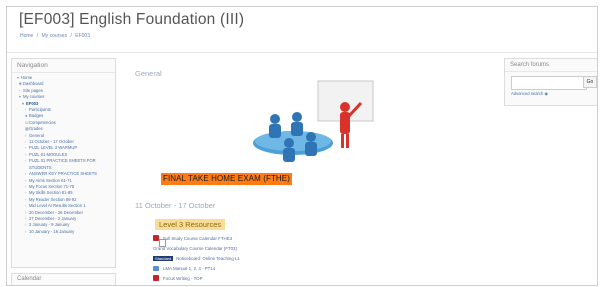 This screenshot has width=604, height=287. I want to click on nav-item-label: My Aims Section 61-71, so click(50, 180).